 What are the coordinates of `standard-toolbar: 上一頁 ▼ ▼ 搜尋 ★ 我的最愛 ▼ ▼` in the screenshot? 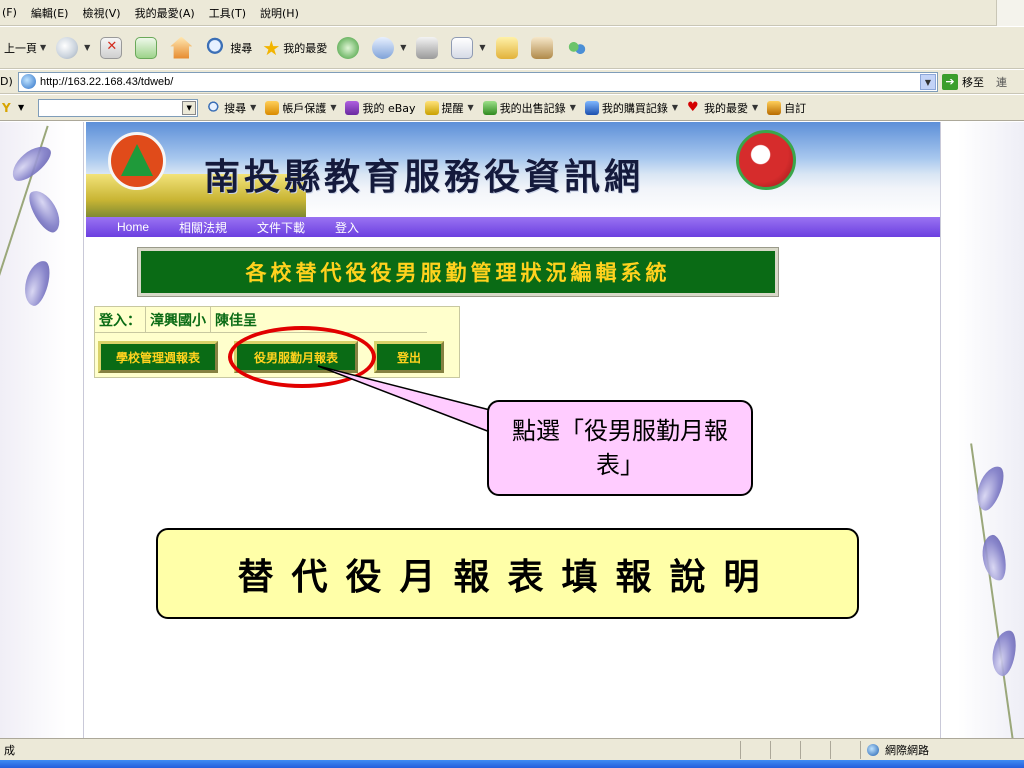 It's located at (512, 48).